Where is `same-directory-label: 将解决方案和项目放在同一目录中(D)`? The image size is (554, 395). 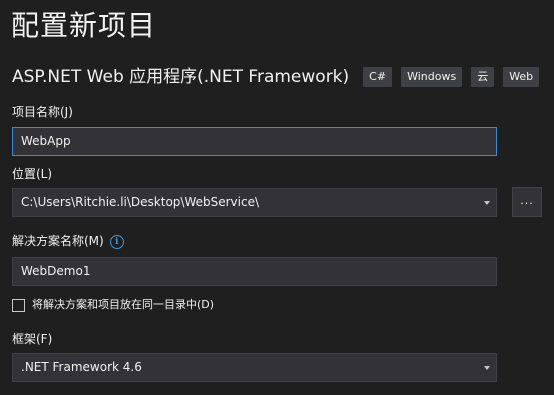
same-directory-label: 将解决方案和项目放在同一目录中(D) is located at coordinates (123, 305).